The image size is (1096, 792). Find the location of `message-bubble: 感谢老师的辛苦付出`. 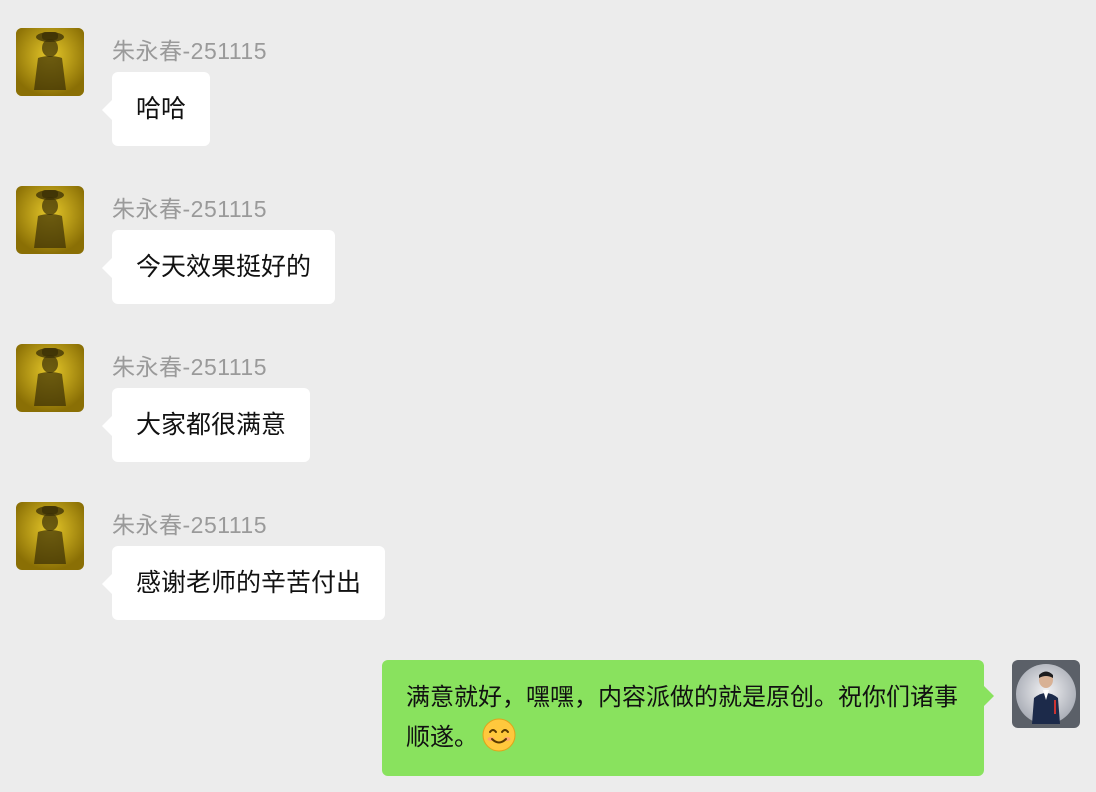

message-bubble: 感谢老师的辛苦付出 is located at coordinates (243, 583).